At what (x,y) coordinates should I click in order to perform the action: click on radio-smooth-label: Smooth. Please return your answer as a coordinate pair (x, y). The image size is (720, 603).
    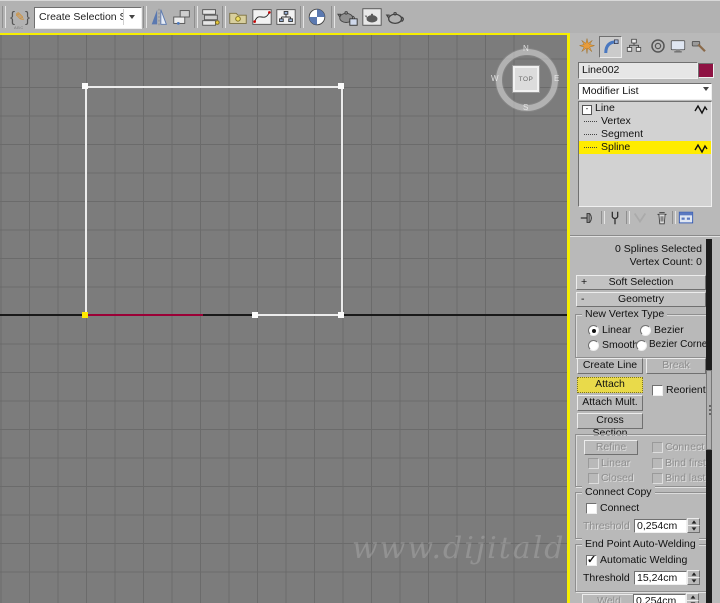
    Looking at the image, I should click on (620, 345).